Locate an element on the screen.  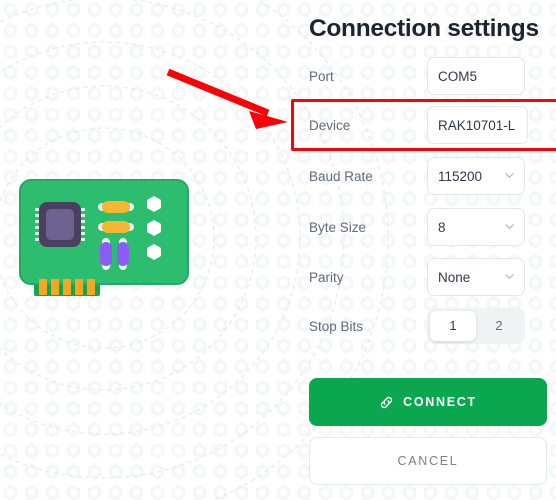
port-input: COM5 is located at coordinates (476, 76).